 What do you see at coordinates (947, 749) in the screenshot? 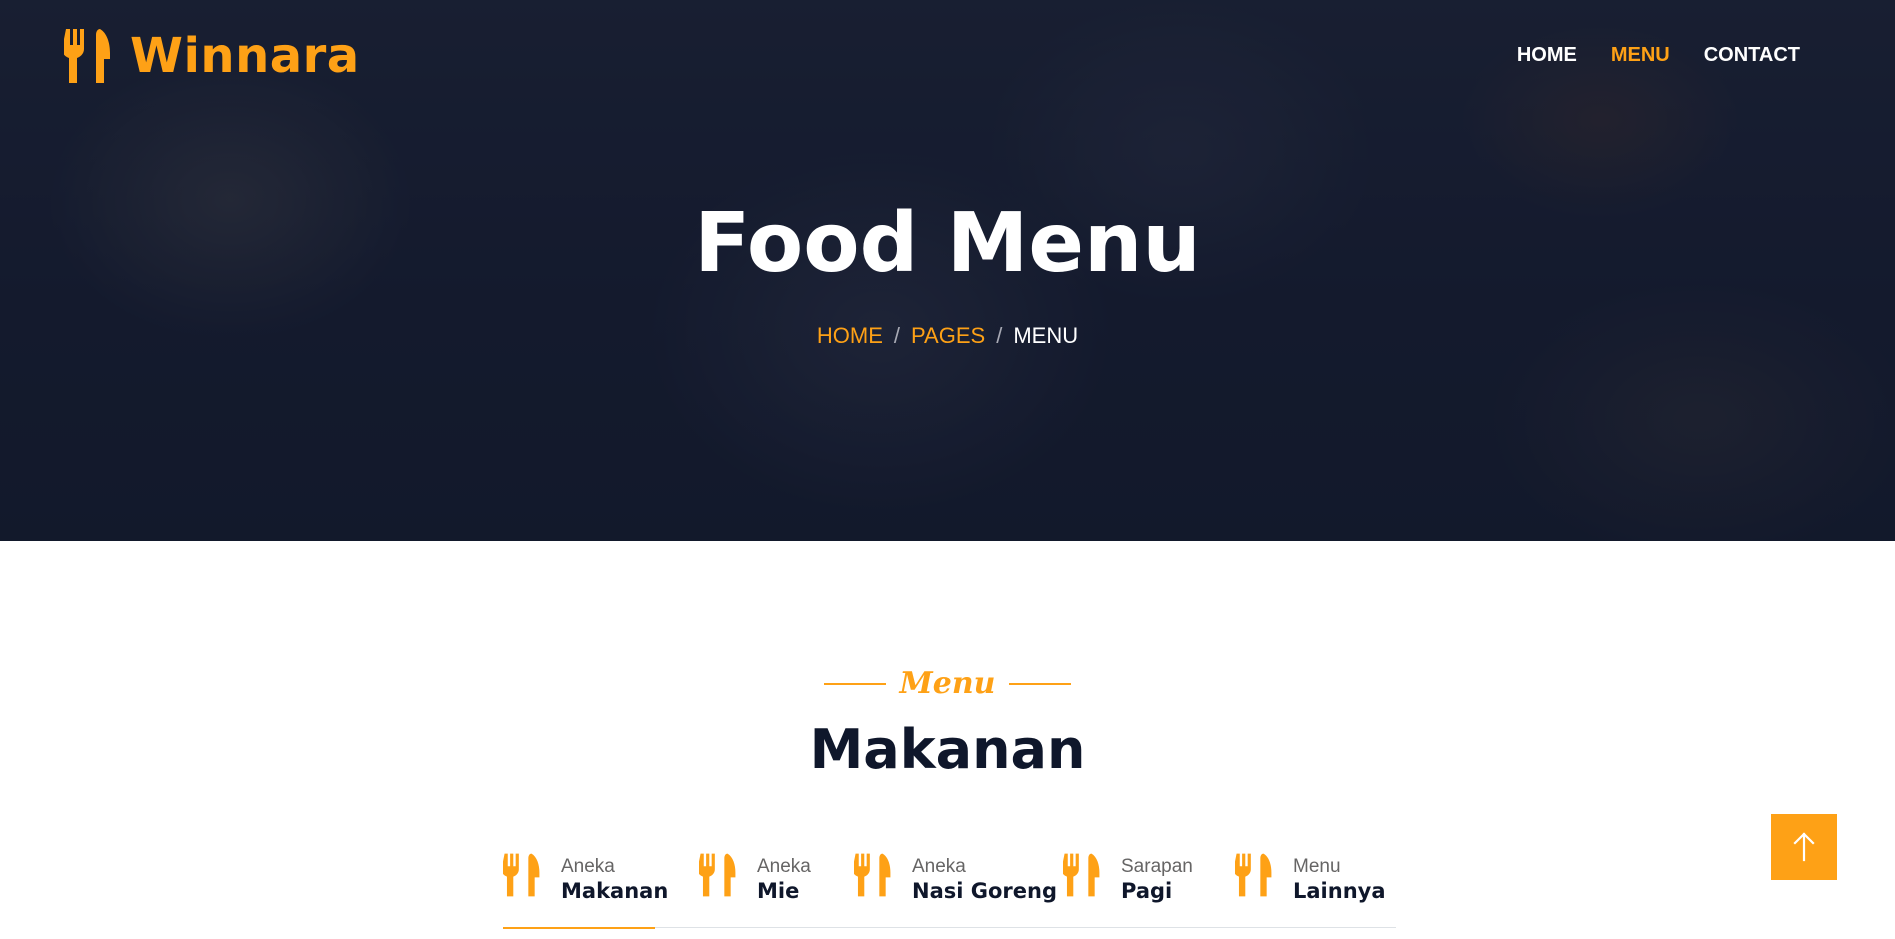
I see `section-title: Makanan` at bounding box center [947, 749].